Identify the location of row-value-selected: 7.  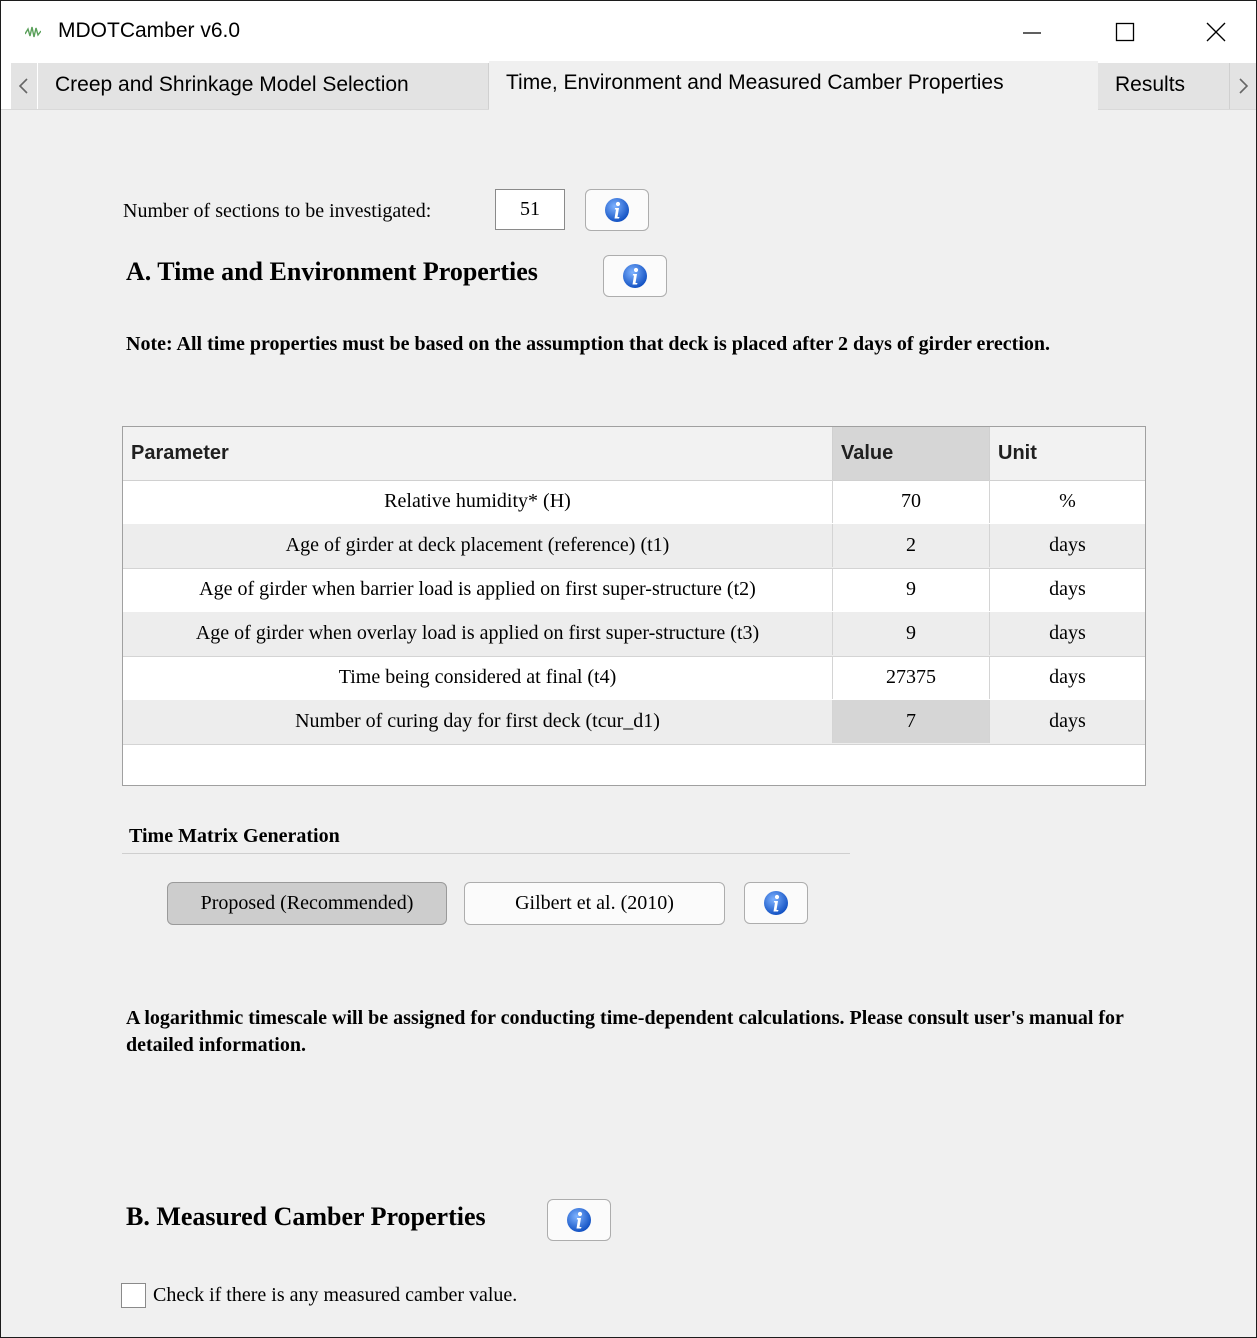
(910, 721).